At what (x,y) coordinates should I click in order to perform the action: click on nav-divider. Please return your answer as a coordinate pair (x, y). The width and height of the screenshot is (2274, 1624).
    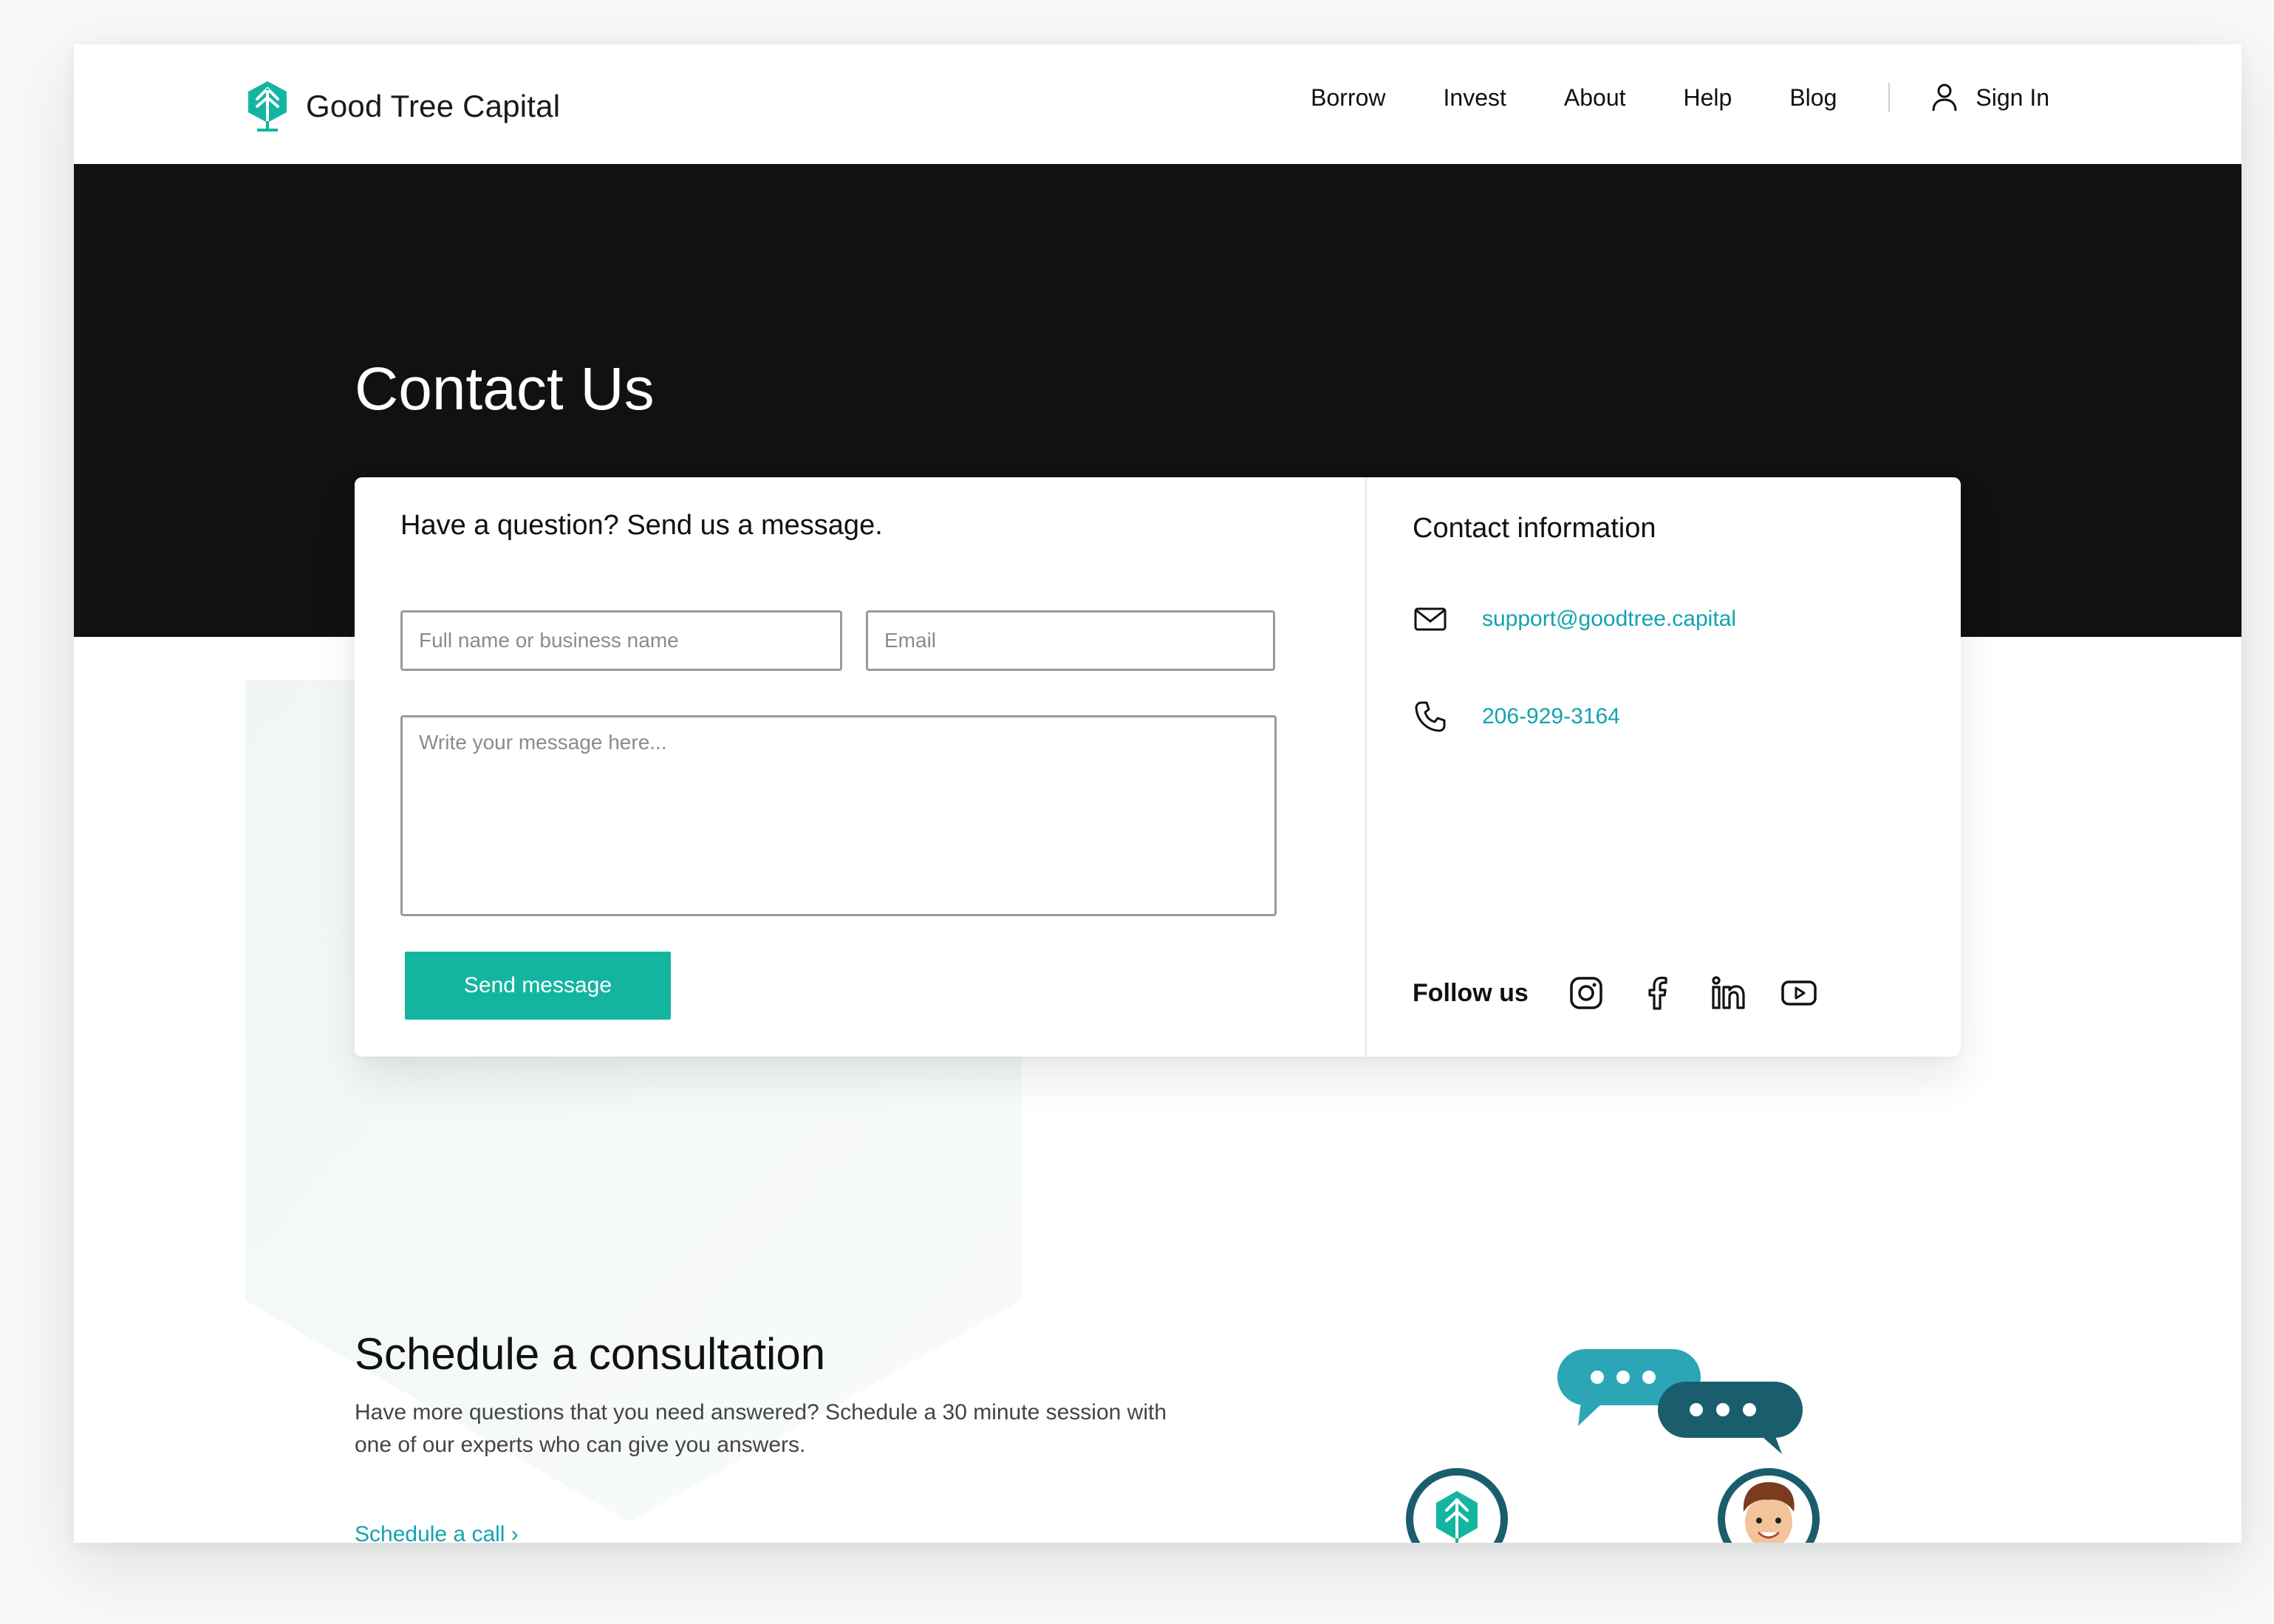
    Looking at the image, I should click on (1889, 97).